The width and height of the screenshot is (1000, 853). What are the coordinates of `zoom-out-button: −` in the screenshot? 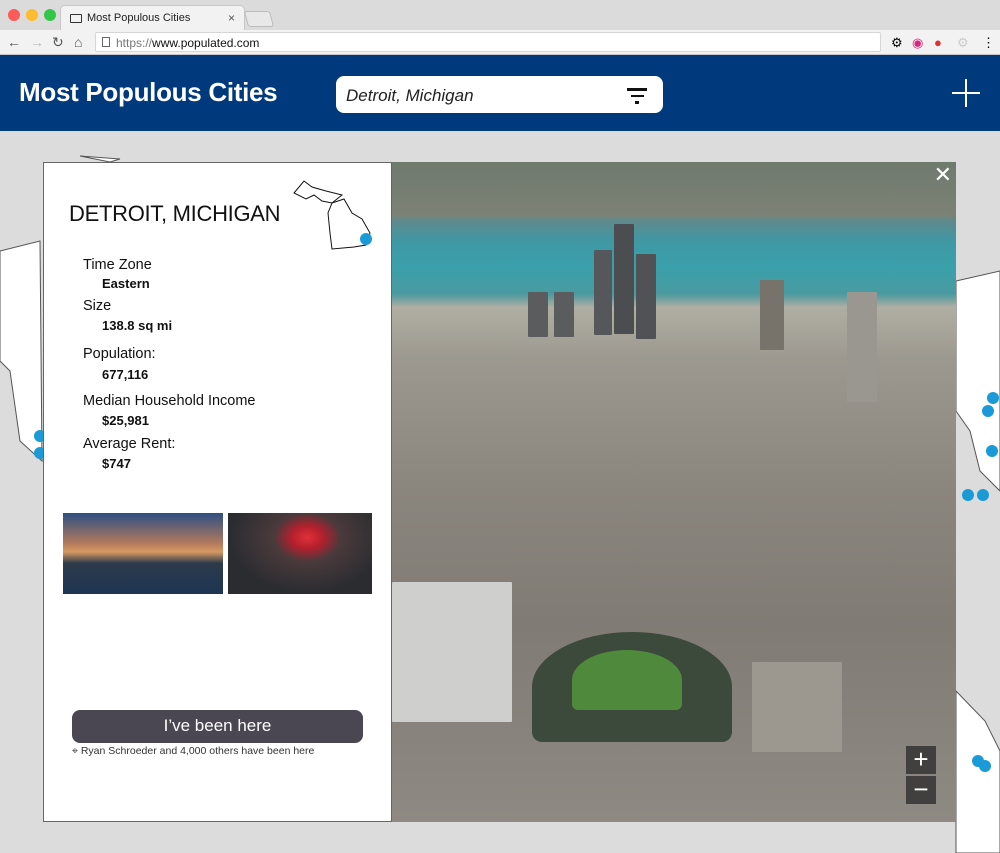 It's located at (921, 790).